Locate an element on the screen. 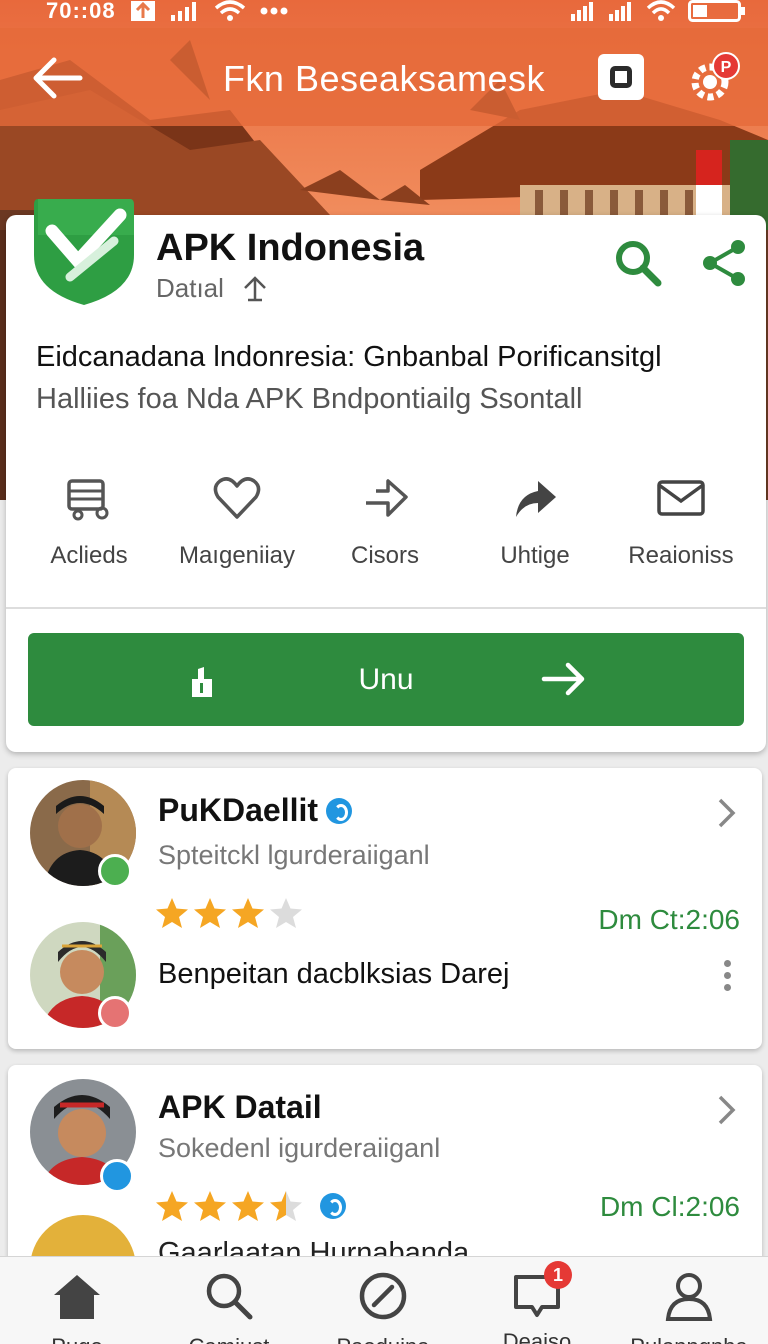 The width and height of the screenshot is (768, 1344). divider is located at coordinates (386, 608).